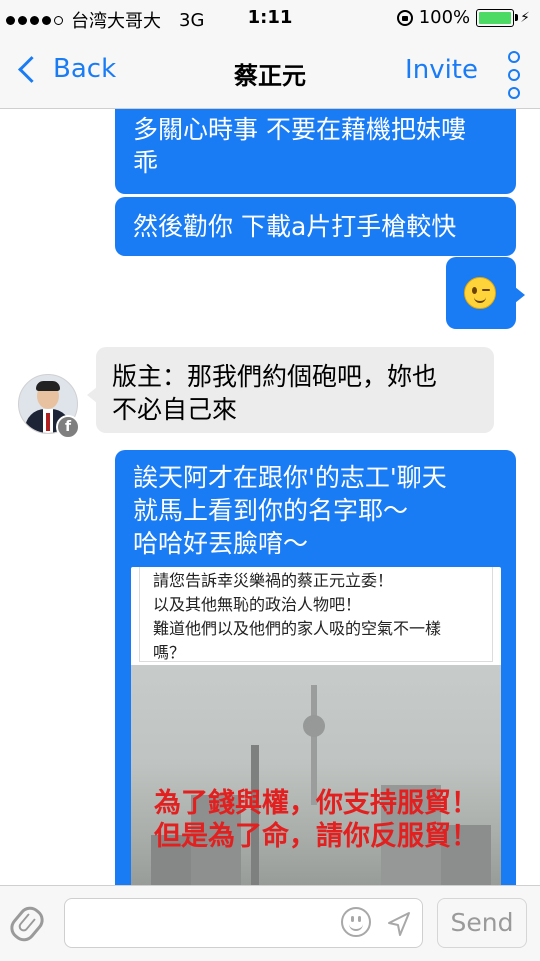 This screenshot has height=961, width=540. Describe the element at coordinates (270, 72) in the screenshot. I see `navigation-bar: Back 蔡正元 Invite` at that location.